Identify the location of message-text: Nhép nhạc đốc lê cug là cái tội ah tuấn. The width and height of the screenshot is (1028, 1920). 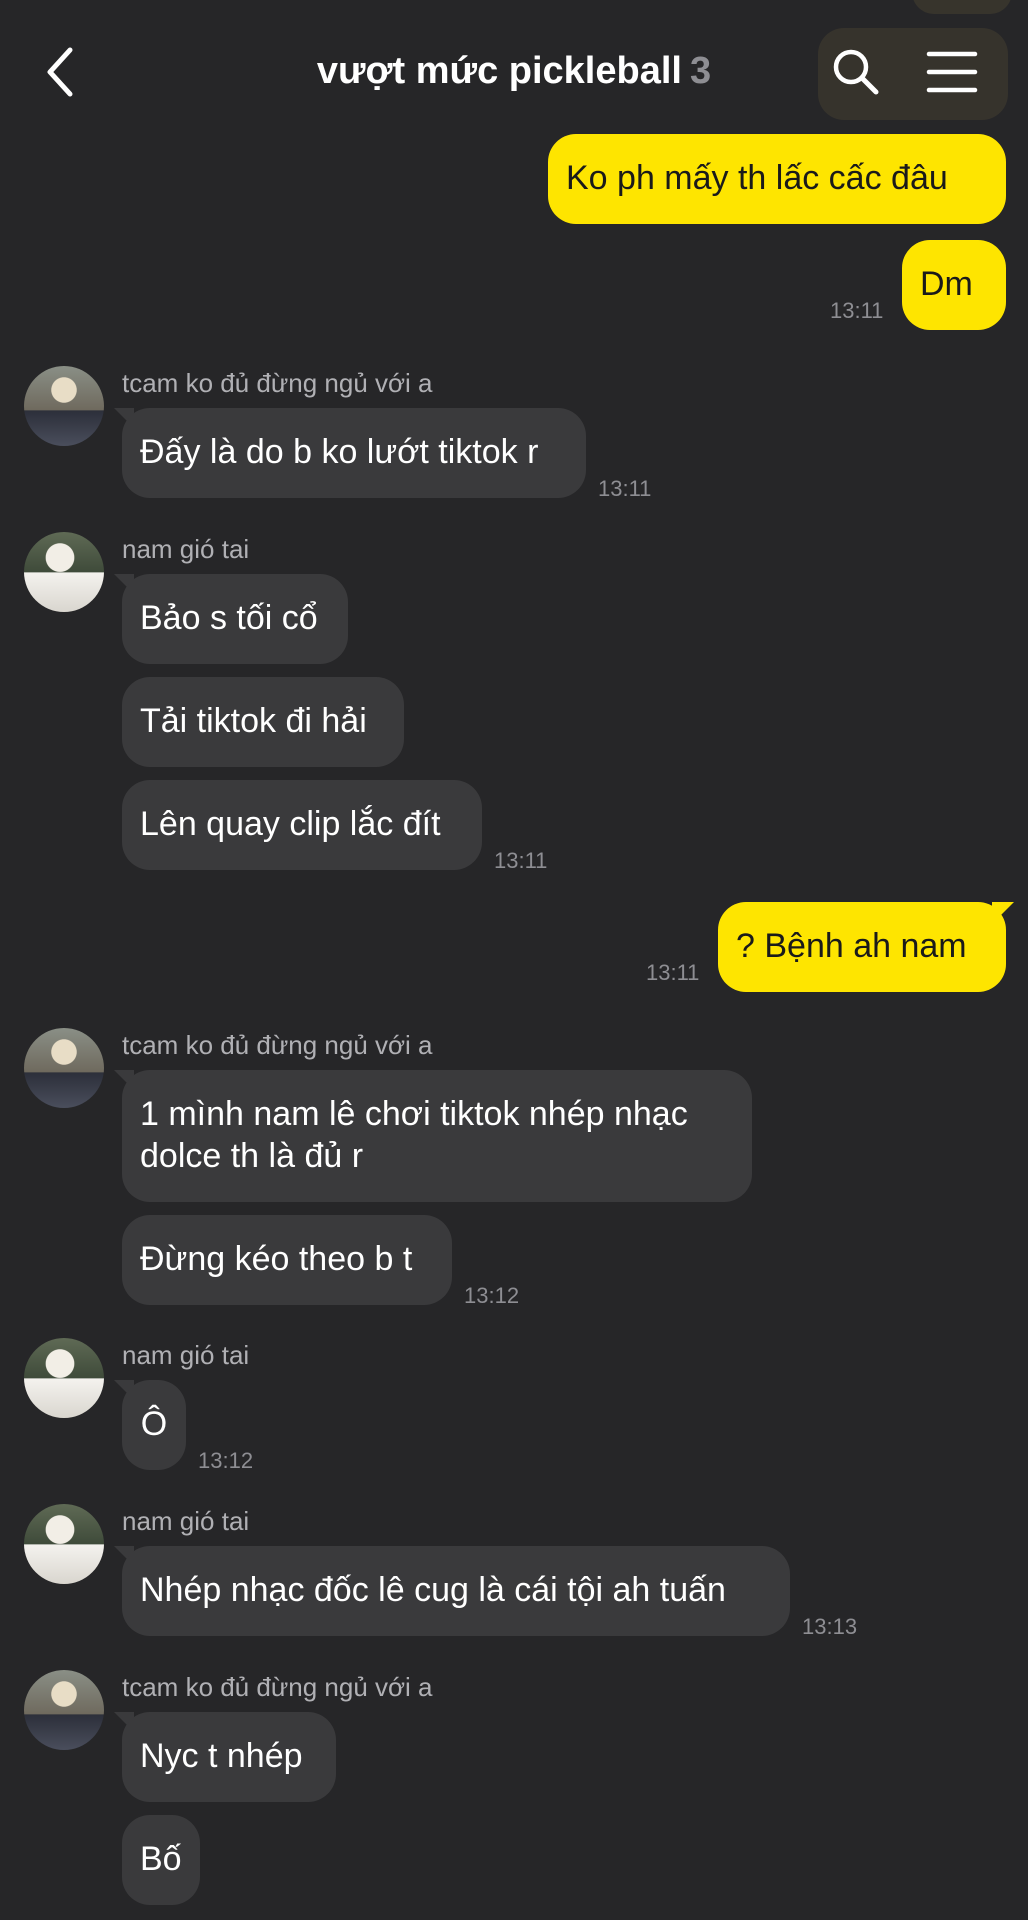
(433, 1590).